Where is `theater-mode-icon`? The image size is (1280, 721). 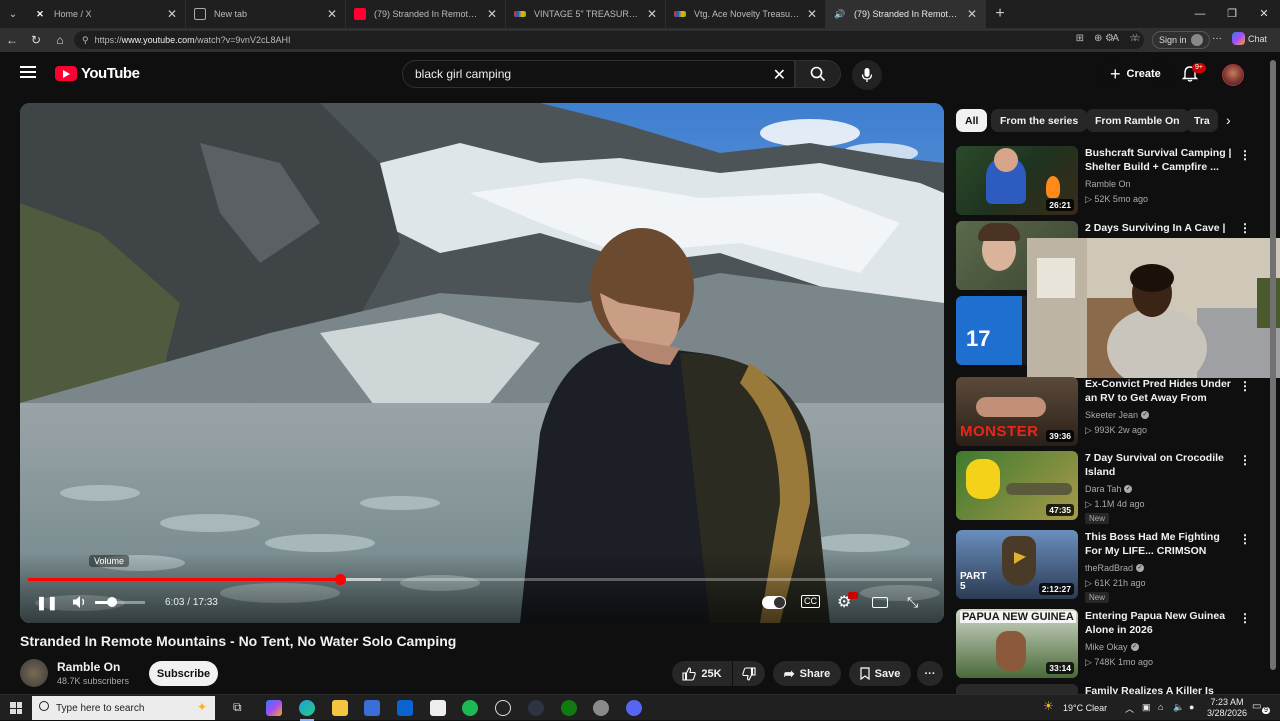
theater-mode-icon is located at coordinates (880, 602).